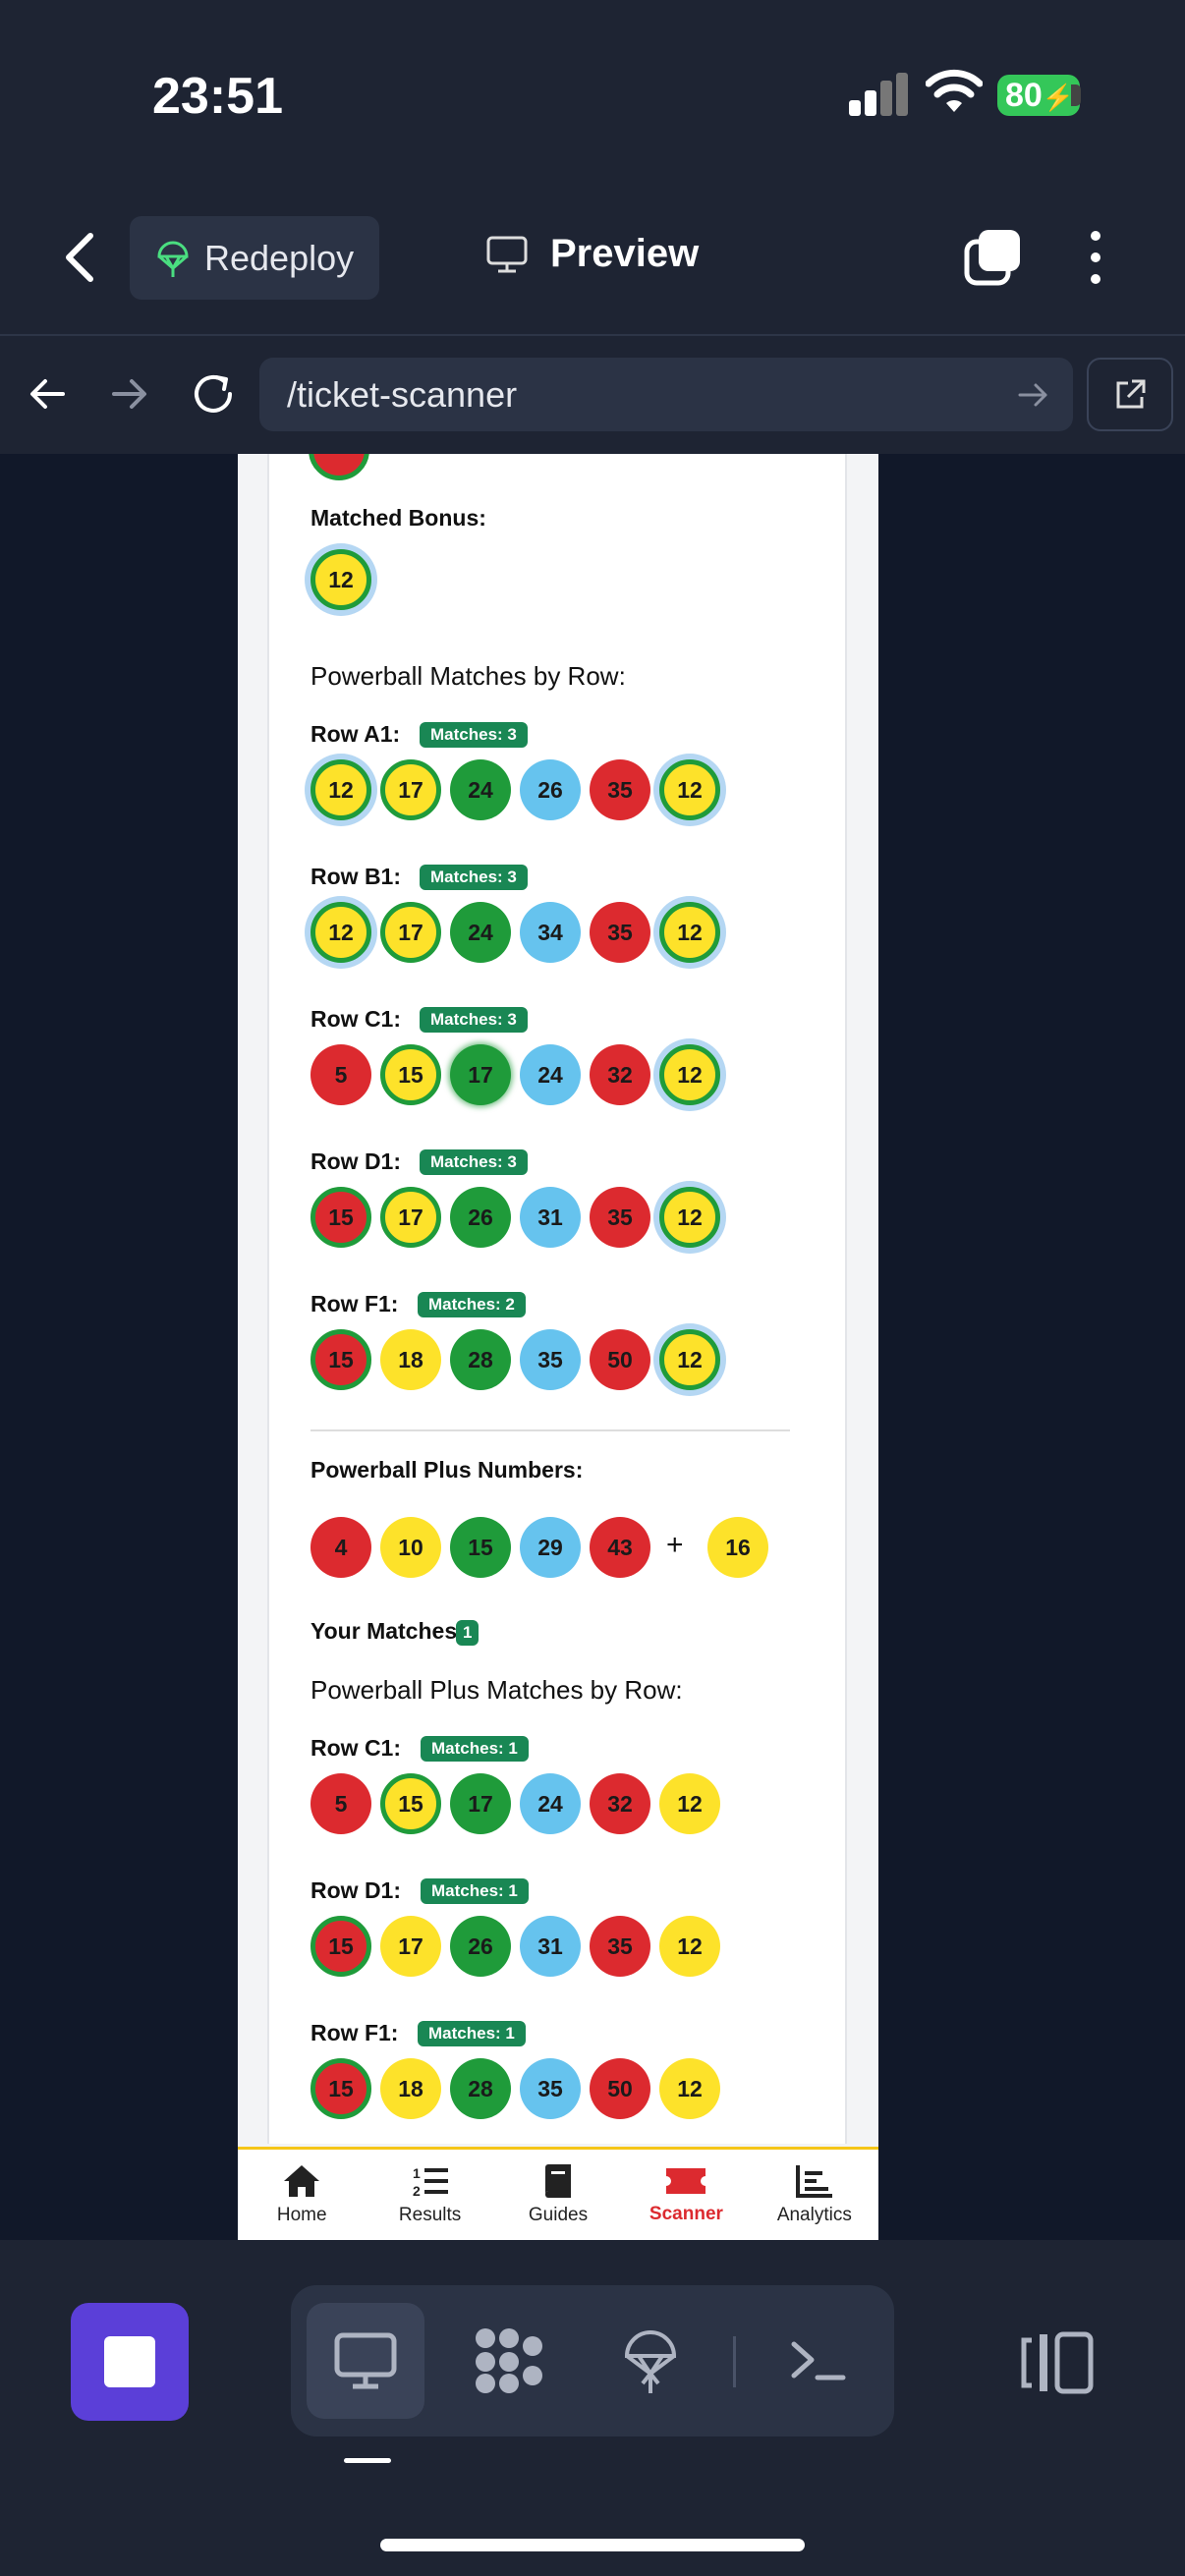  What do you see at coordinates (366, 2361) in the screenshot?
I see `preview-tool-button` at bounding box center [366, 2361].